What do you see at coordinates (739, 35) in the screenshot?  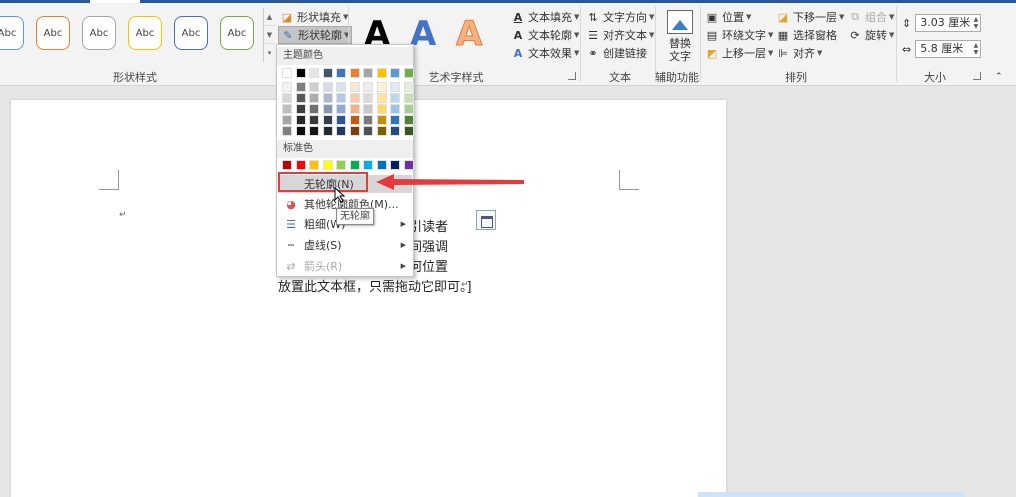 I see `wrap-text-button: ▤ 环绕文字 ▼` at bounding box center [739, 35].